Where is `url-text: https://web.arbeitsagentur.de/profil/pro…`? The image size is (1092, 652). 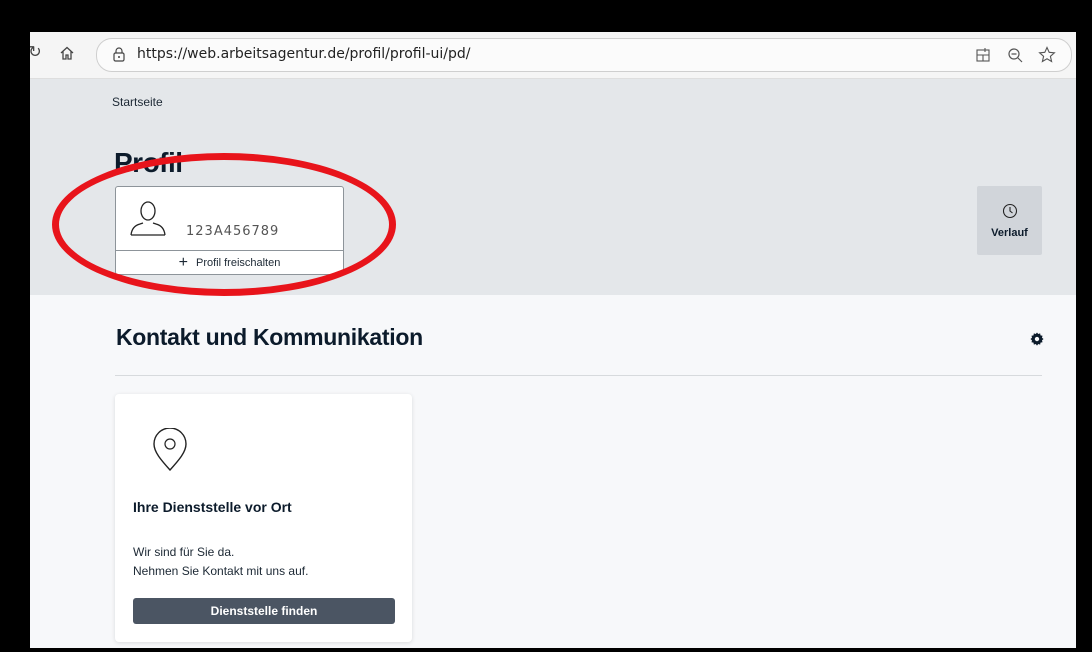
url-text: https://web.arbeitsagentur.de/profil/pro… is located at coordinates (304, 54).